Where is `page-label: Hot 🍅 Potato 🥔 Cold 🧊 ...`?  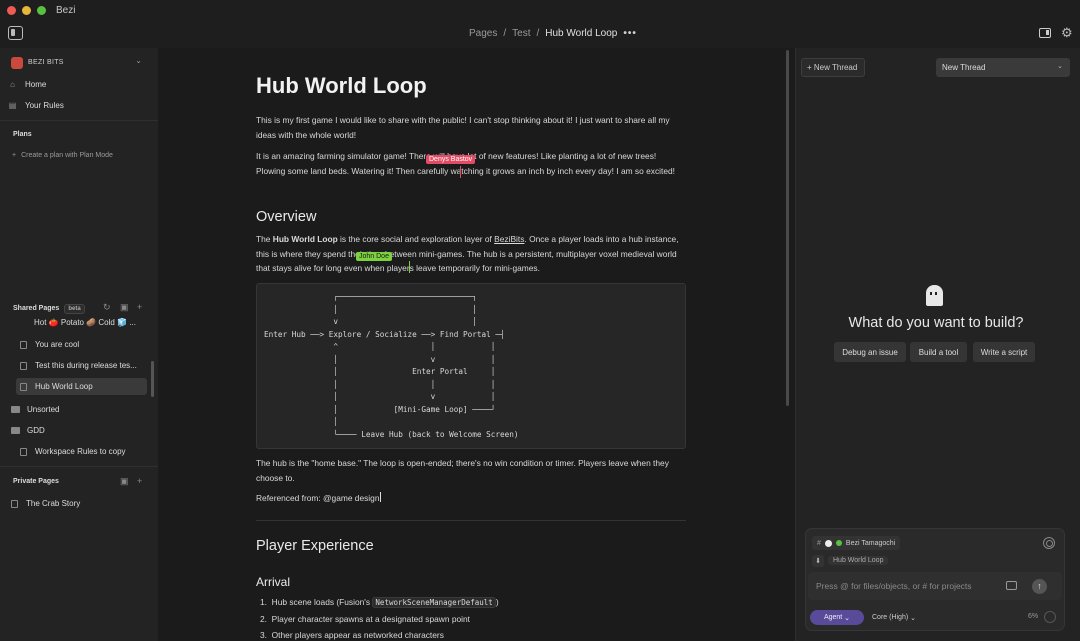
page-label: Hot 🍅 Potato 🥔 Cold 🧊 ... is located at coordinates (85, 322).